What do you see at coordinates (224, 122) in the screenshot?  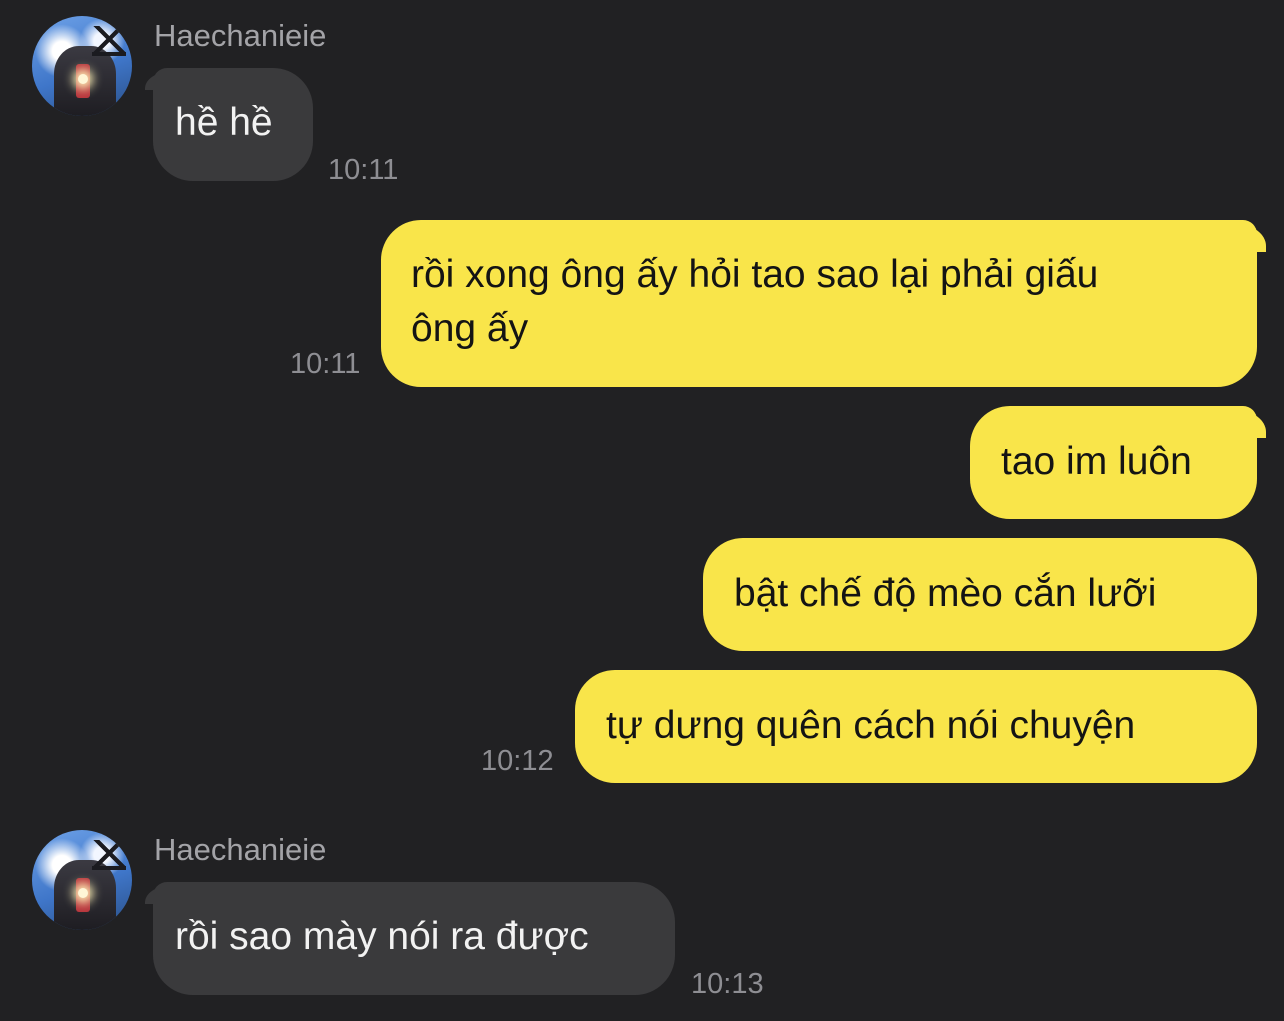 I see `message-text: hề hề` at bounding box center [224, 122].